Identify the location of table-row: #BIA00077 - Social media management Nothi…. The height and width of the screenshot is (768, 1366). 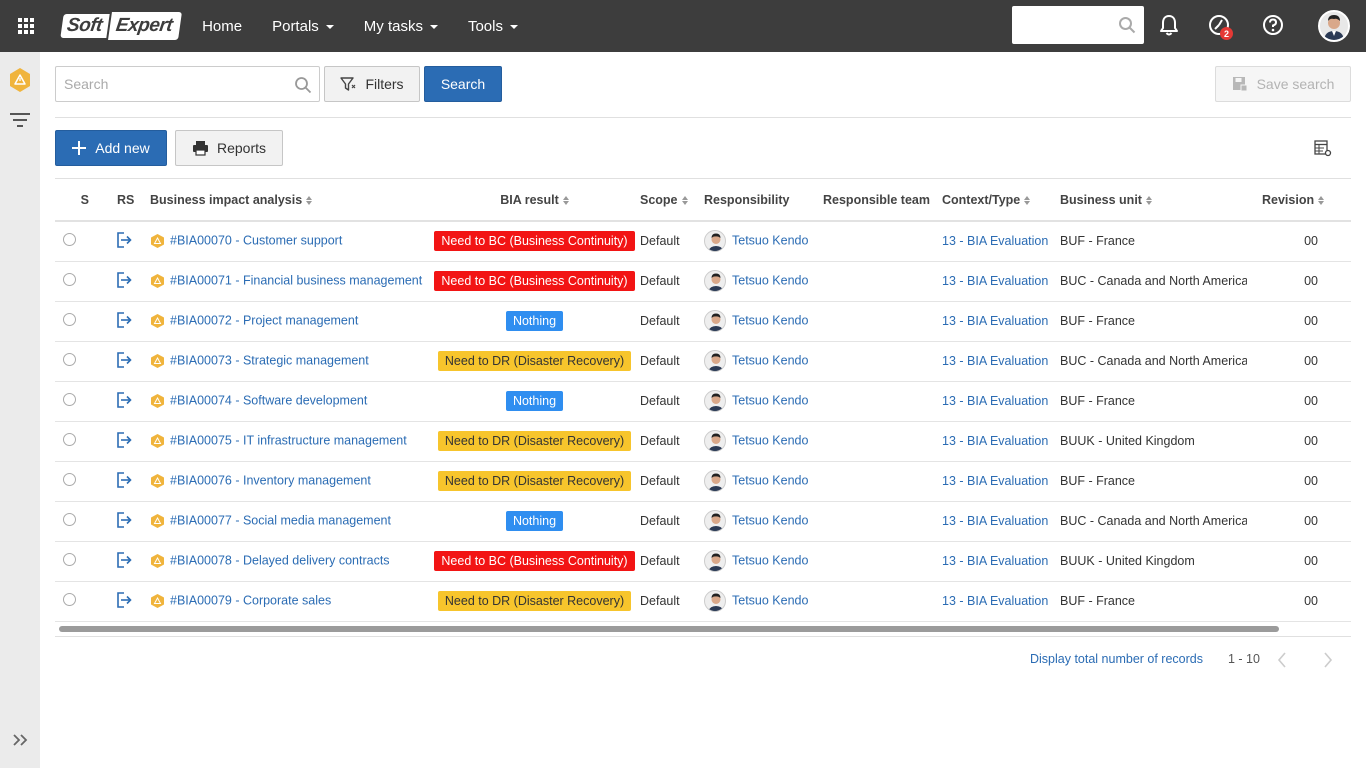
(703, 521).